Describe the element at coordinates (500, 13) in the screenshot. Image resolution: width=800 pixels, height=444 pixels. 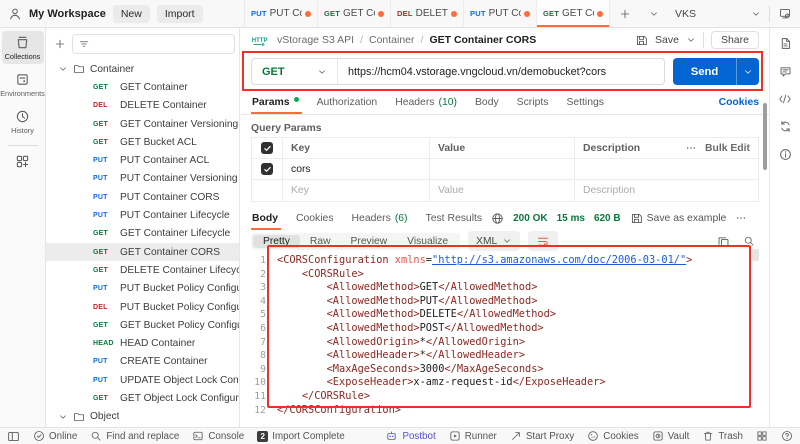
I see `request-tab: PUTPUT Contai` at that location.